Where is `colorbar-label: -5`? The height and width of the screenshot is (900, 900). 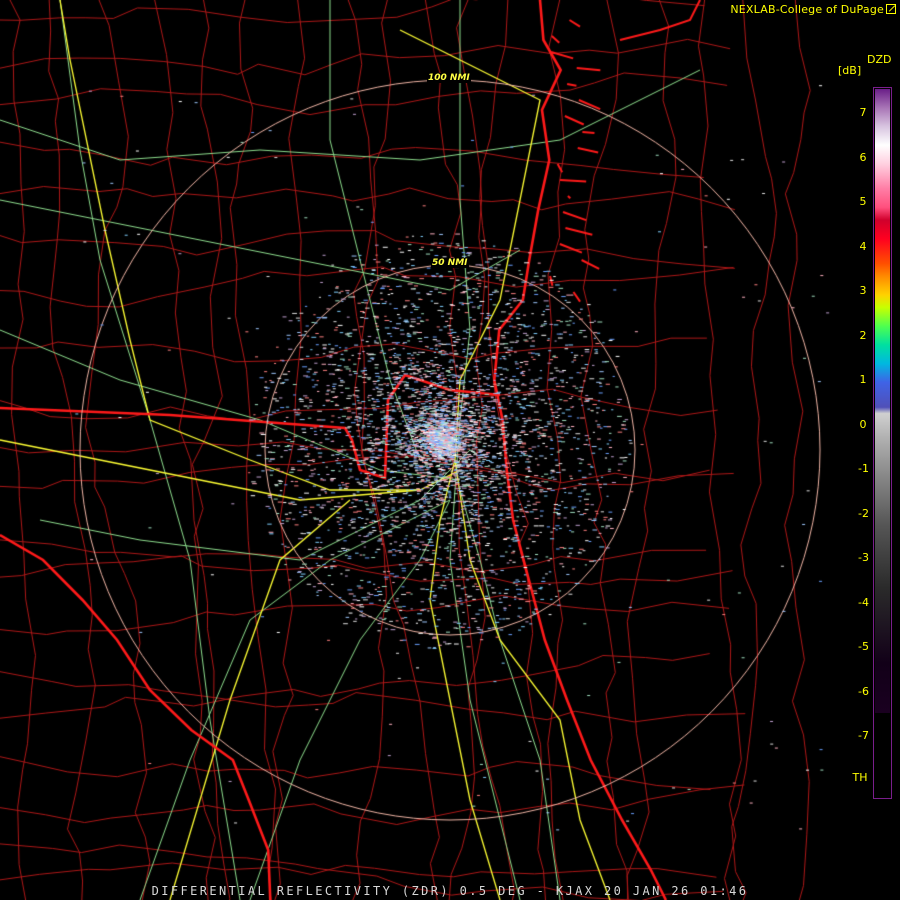
colorbar-label: -5 is located at coordinates (863, 646).